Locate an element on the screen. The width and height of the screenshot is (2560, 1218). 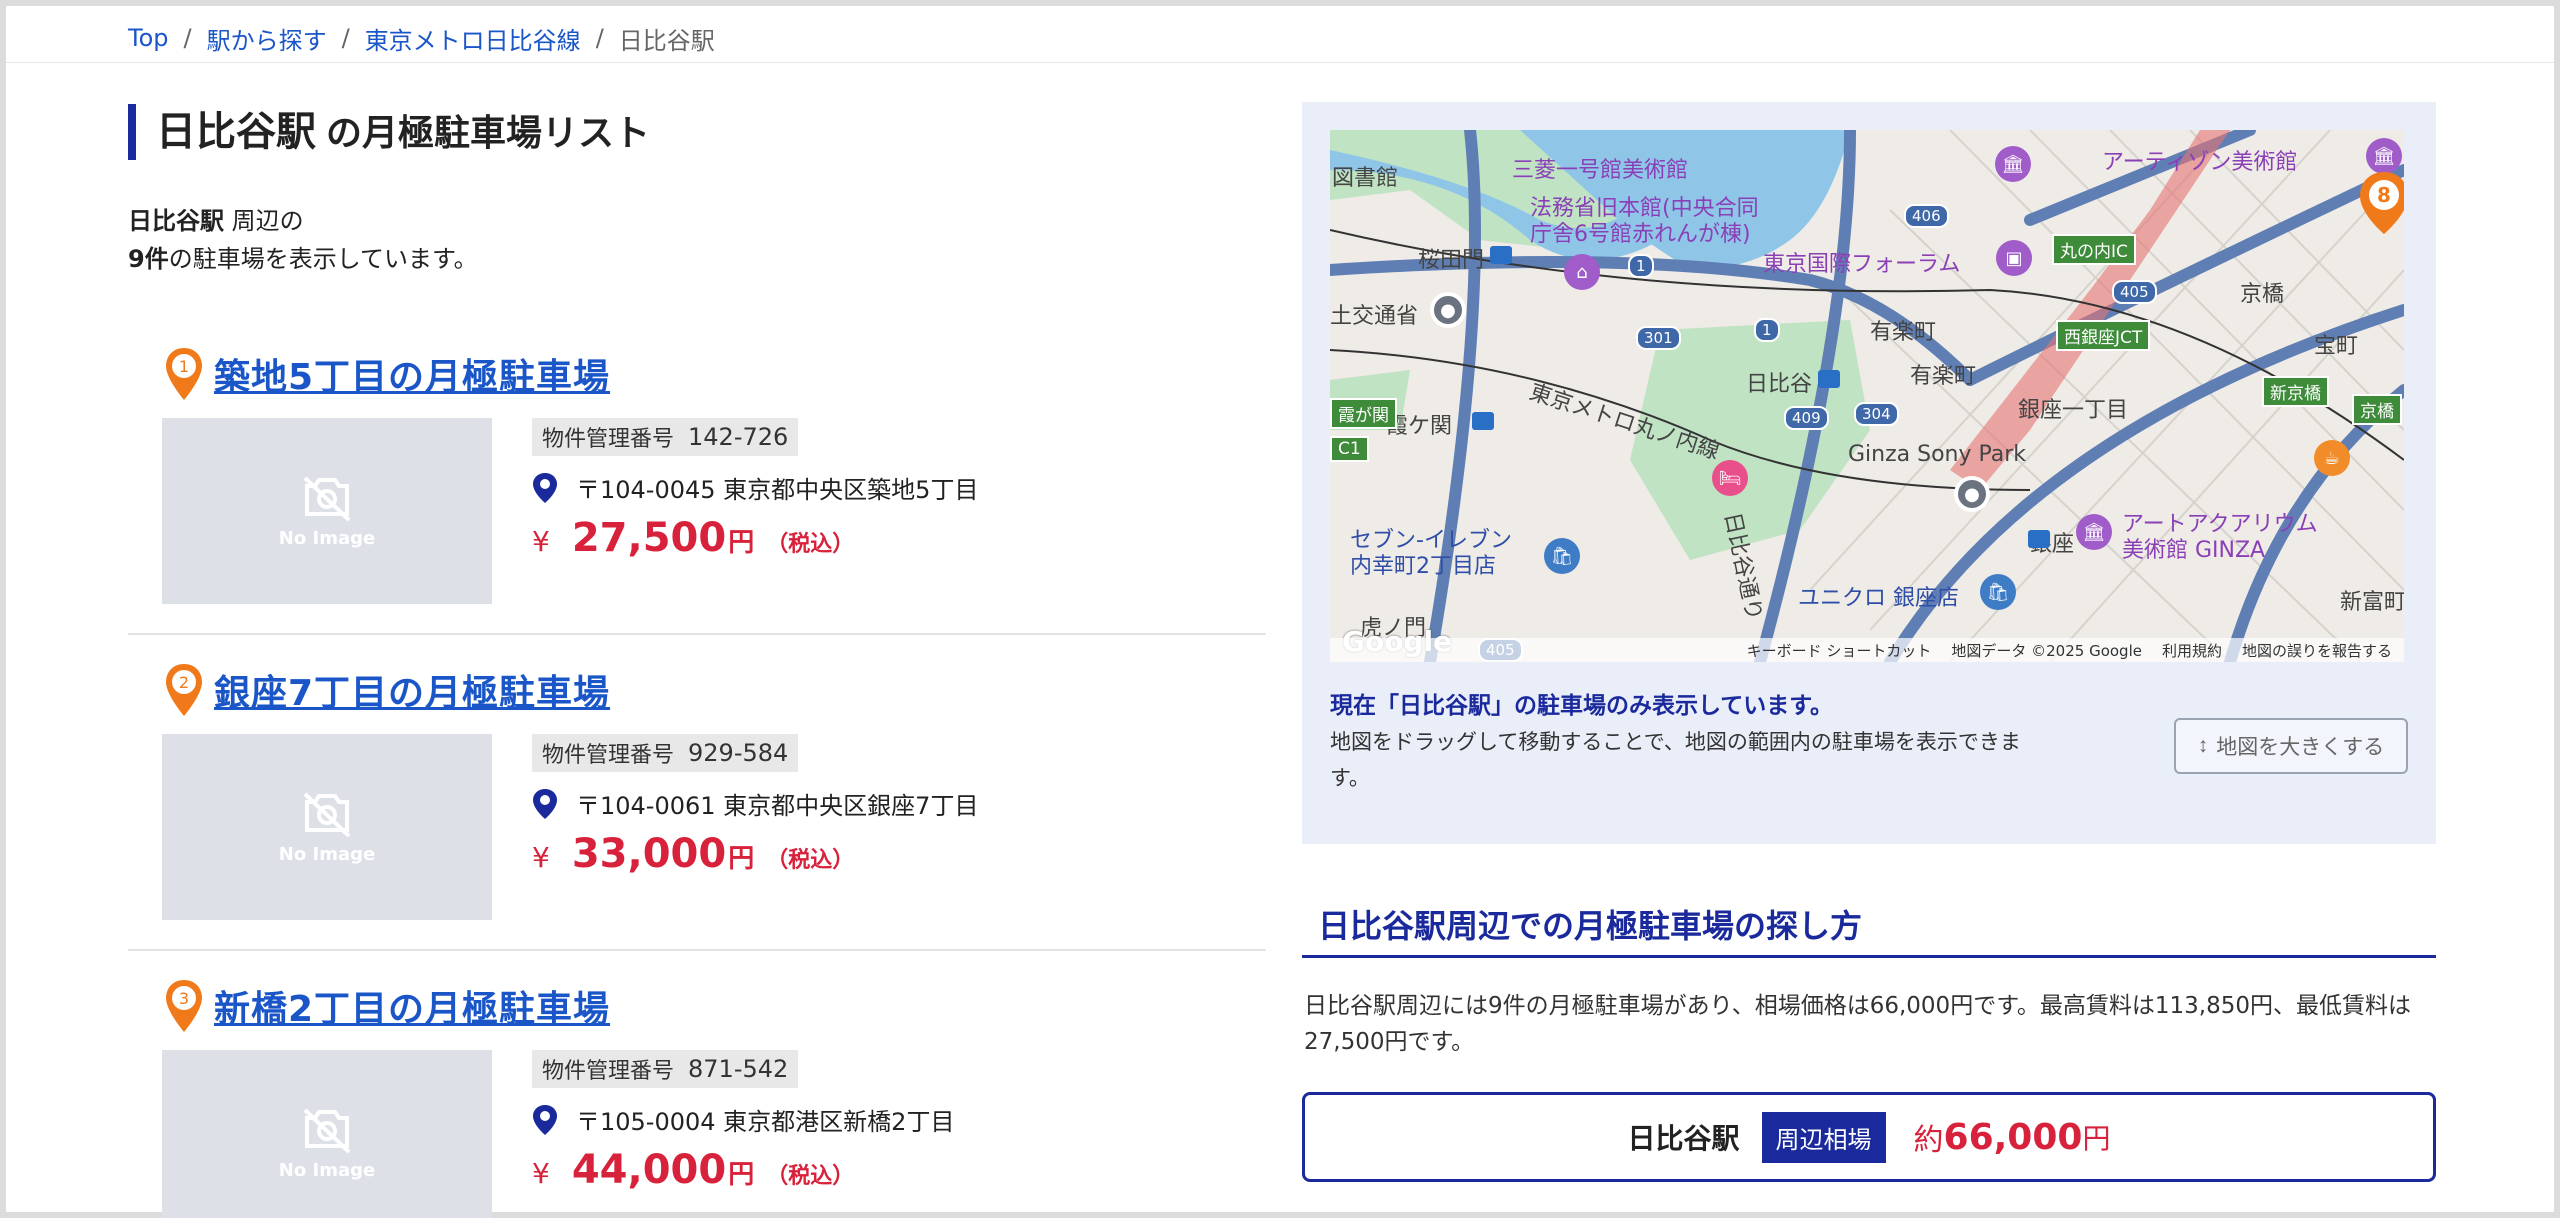
breadcrumb-divider is located at coordinates (1280, 62).